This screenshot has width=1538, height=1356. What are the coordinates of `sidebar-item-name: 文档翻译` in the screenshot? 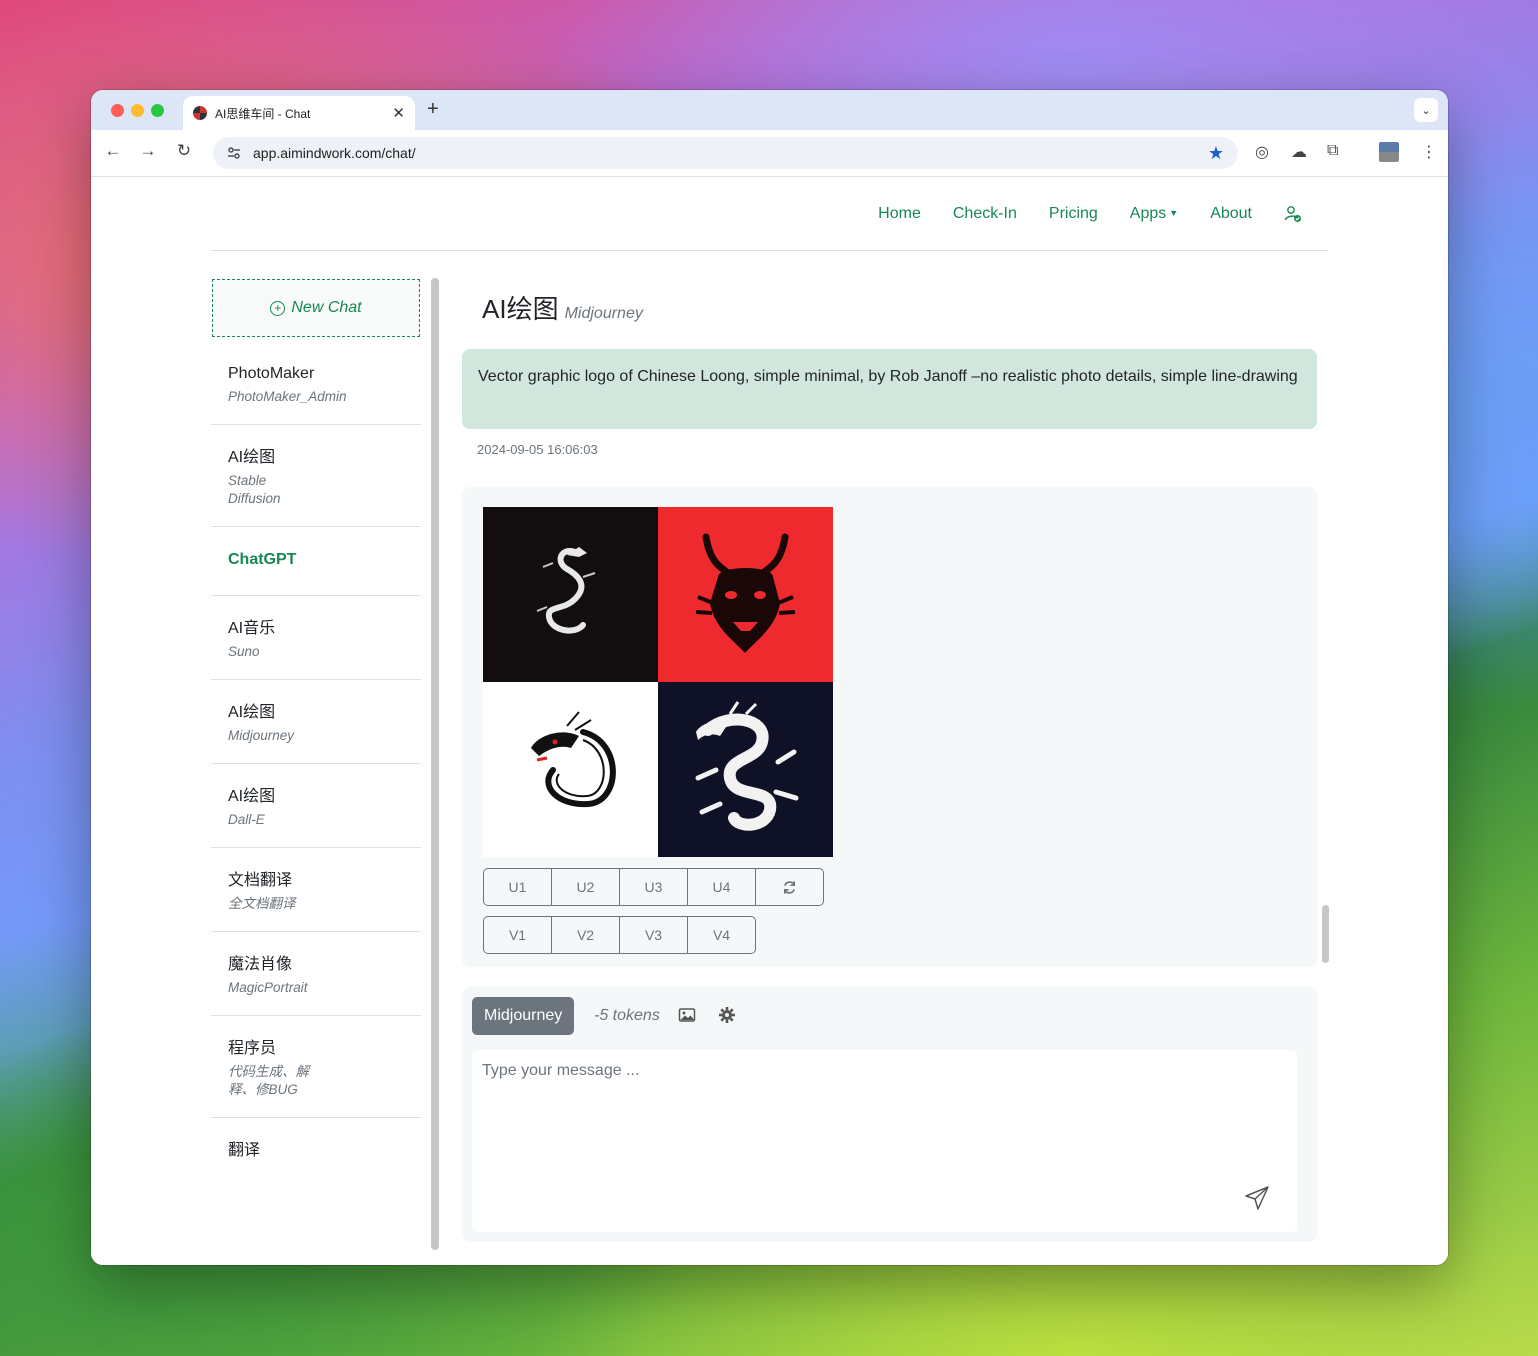 It's located at (260, 880).